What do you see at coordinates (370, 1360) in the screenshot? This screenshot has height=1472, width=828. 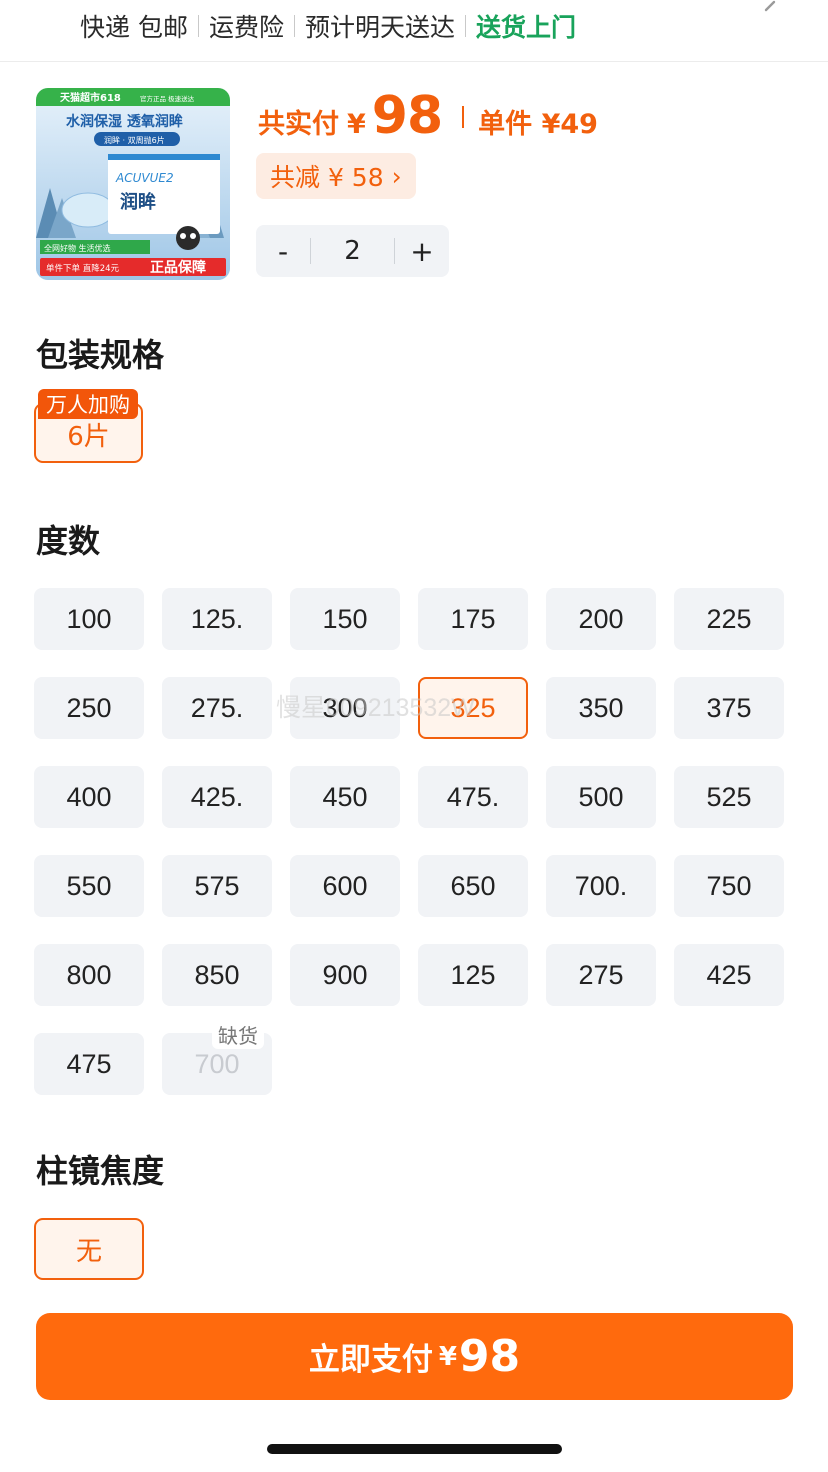 I see `pay-label: 立即支付` at bounding box center [370, 1360].